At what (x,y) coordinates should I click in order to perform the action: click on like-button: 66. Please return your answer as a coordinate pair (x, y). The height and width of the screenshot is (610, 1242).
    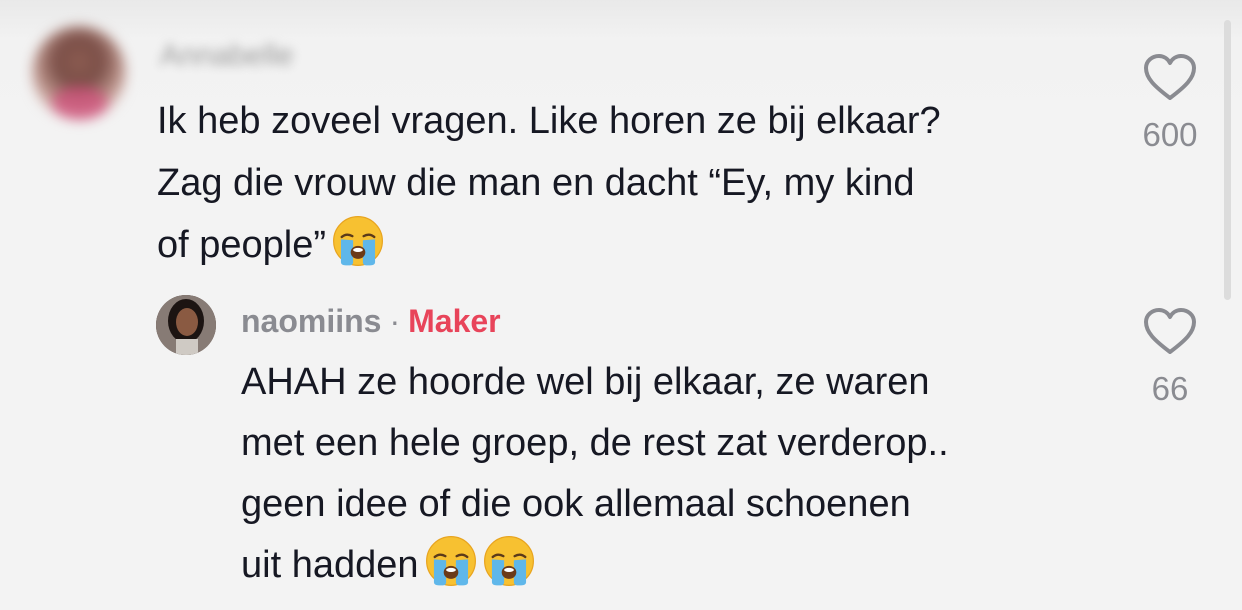
    Looking at the image, I should click on (1170, 356).